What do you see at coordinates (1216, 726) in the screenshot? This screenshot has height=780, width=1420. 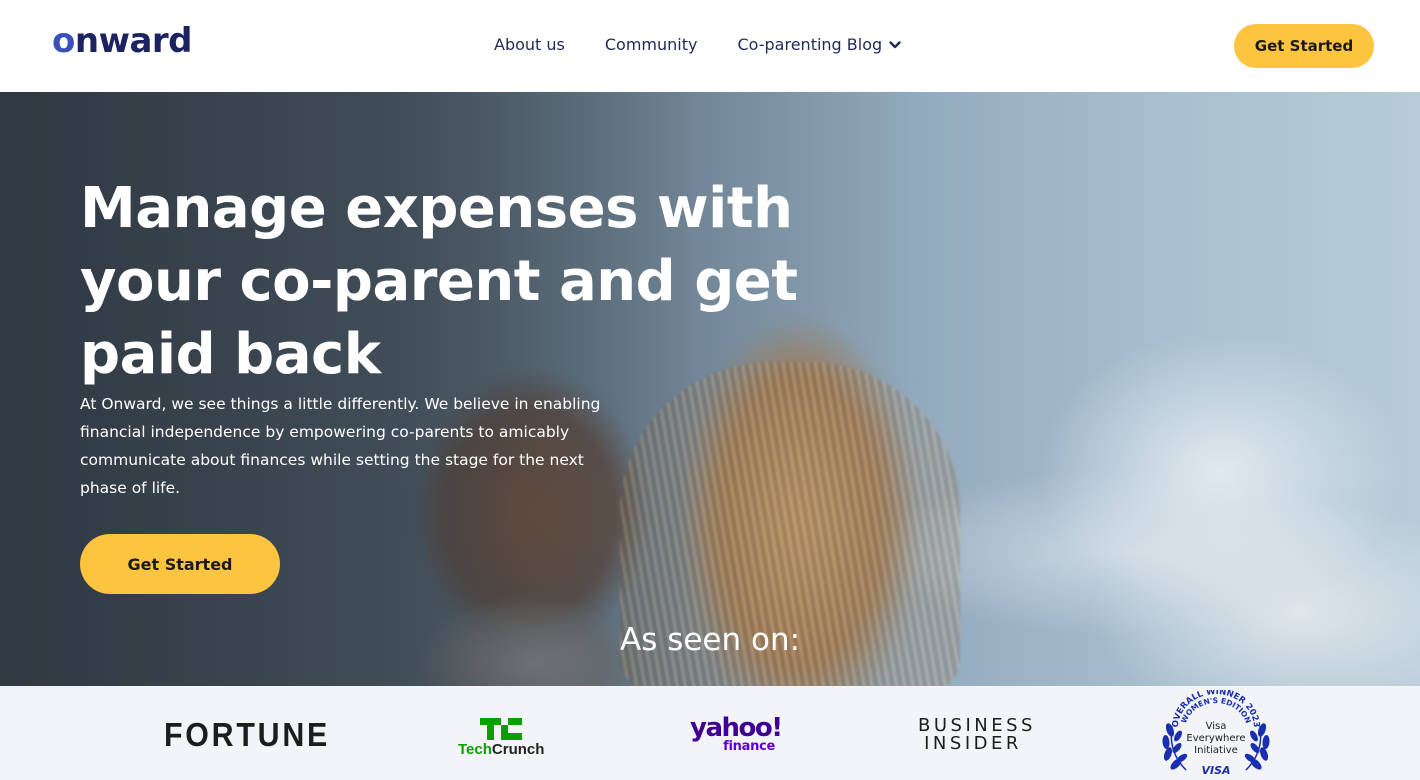 I see `visa-line1: Visa` at bounding box center [1216, 726].